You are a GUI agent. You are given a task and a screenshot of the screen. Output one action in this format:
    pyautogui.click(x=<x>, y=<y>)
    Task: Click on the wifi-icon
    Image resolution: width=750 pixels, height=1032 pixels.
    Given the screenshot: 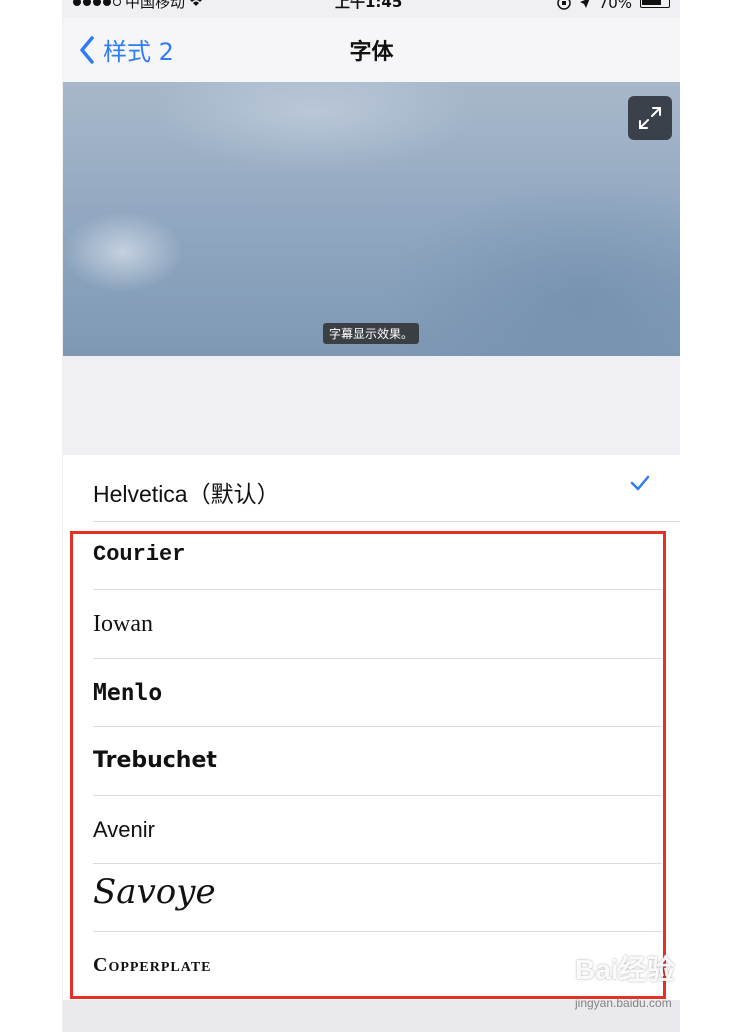 What is the action you would take?
    pyautogui.click(x=196, y=3)
    